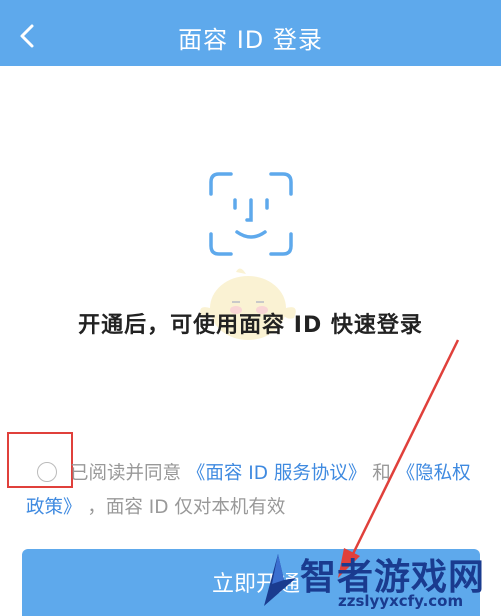 The image size is (501, 616). I want to click on service-agreement-link: 《面容 ID 服务协议》, so click(276, 473).